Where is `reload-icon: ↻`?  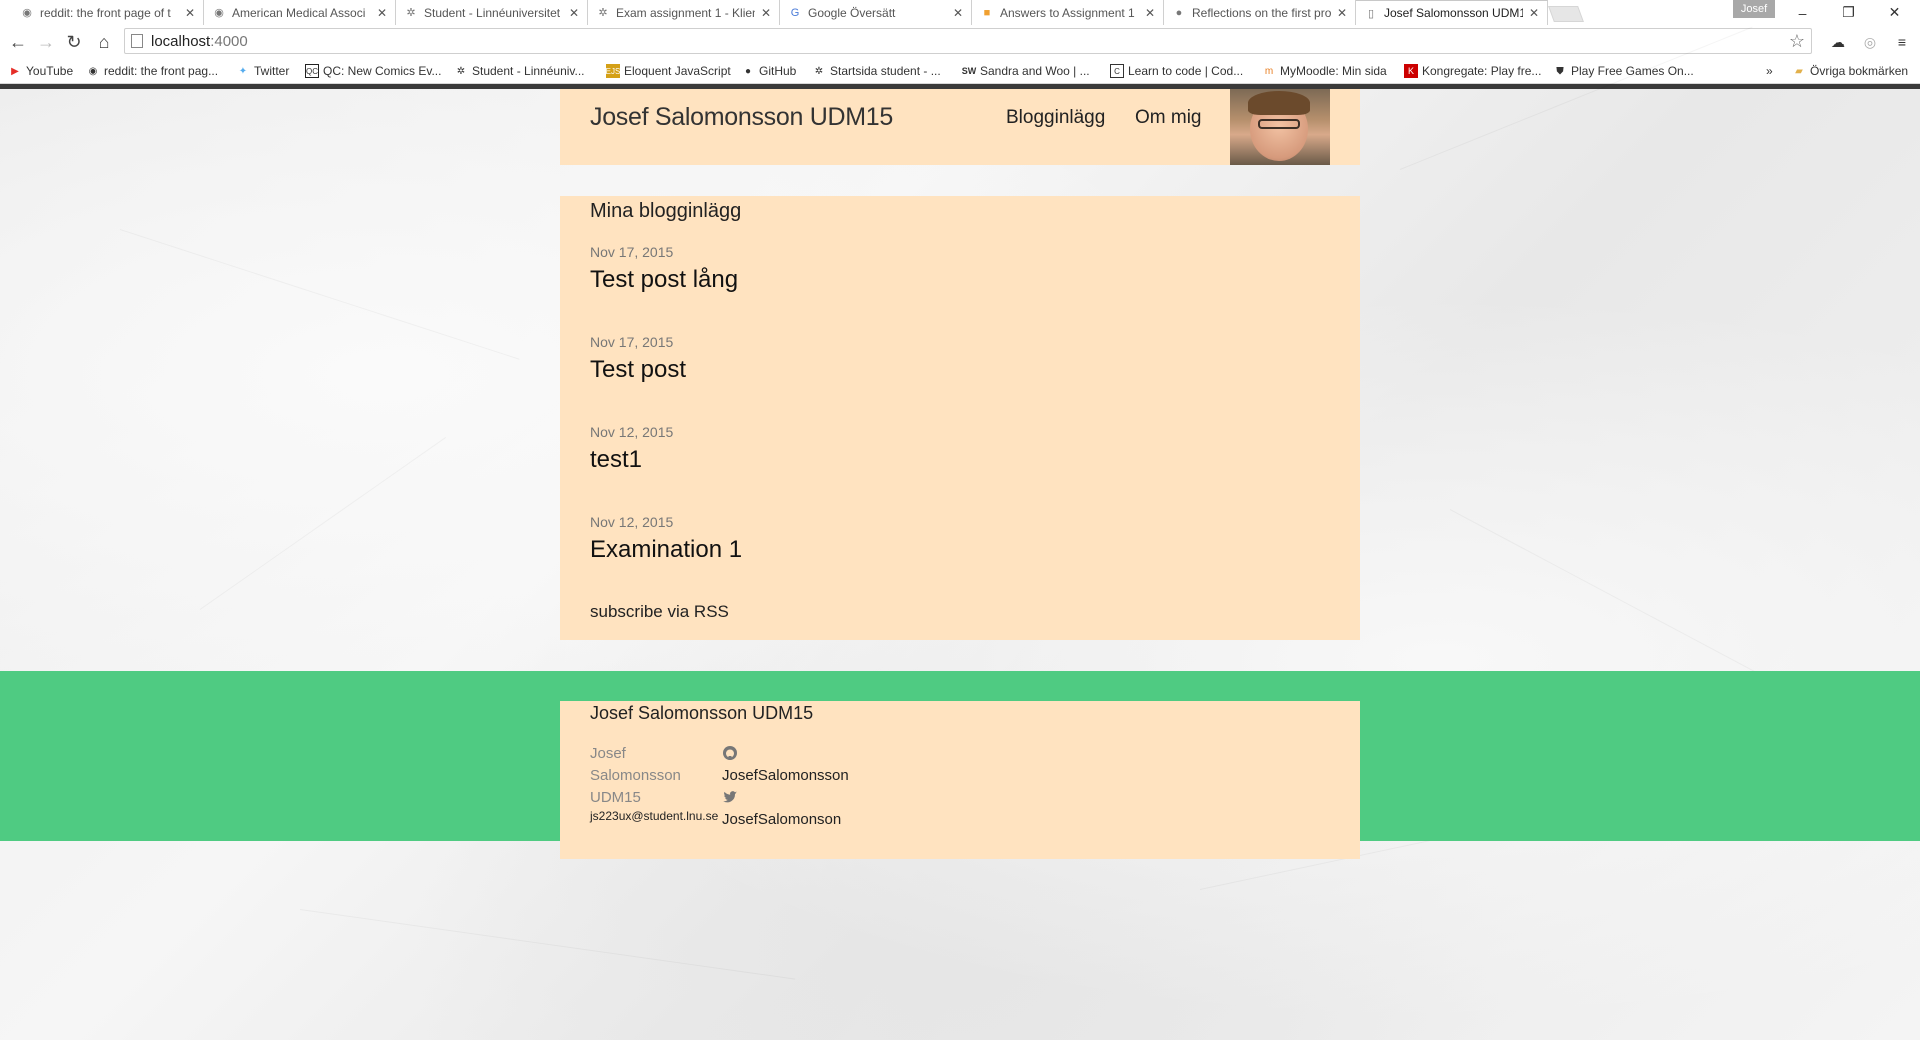
reload-icon: ↻ is located at coordinates (74, 42).